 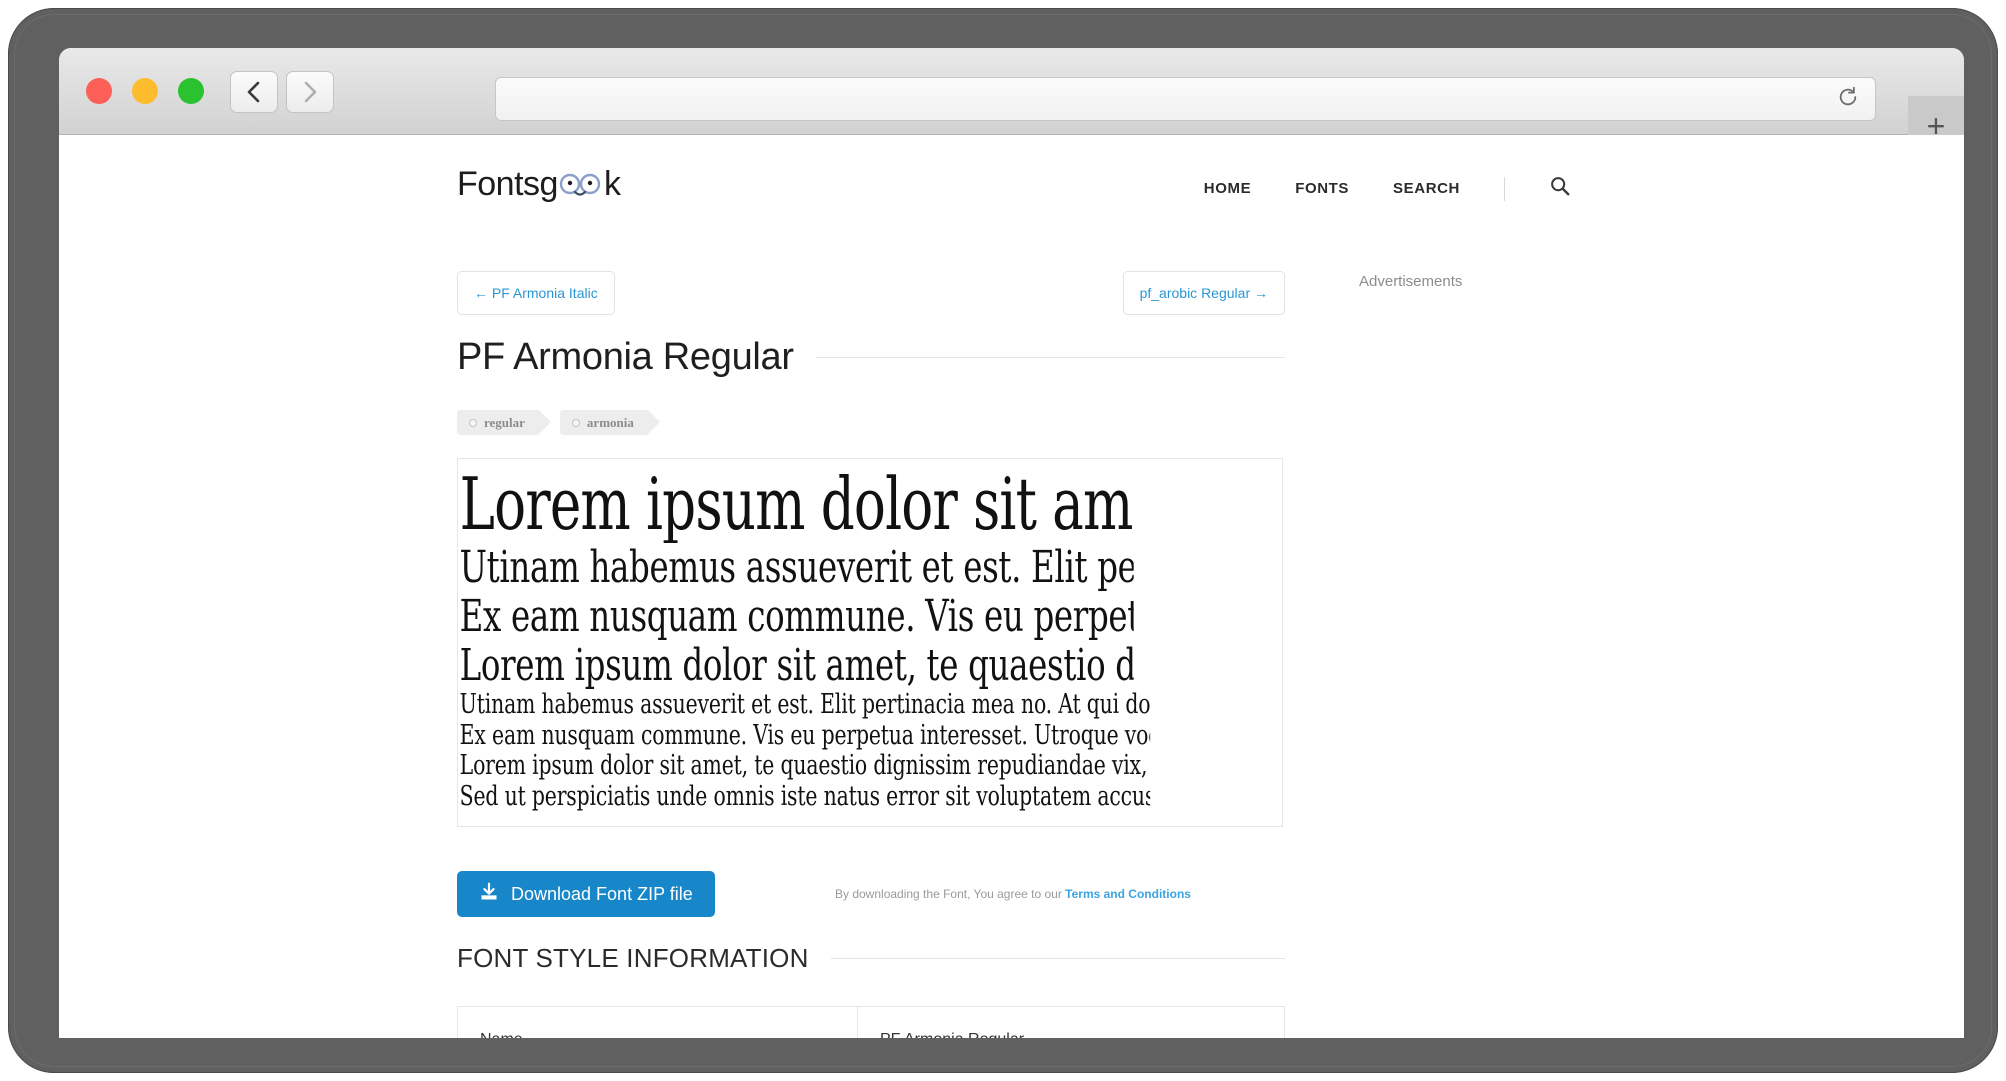 I want to click on nav-divider, so click(x=1504, y=188).